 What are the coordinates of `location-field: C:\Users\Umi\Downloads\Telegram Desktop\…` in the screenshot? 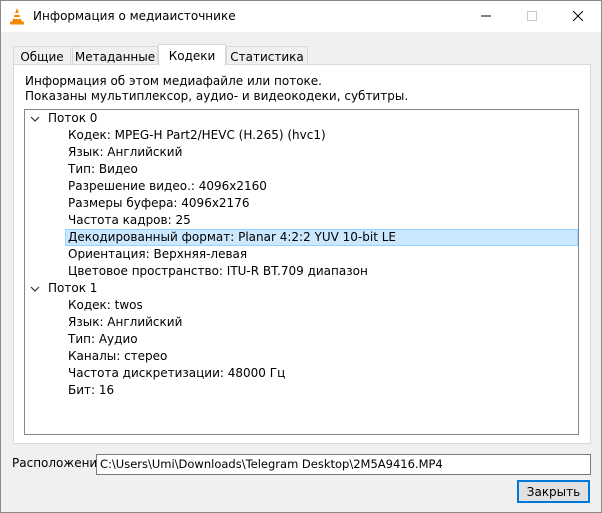 It's located at (343, 464).